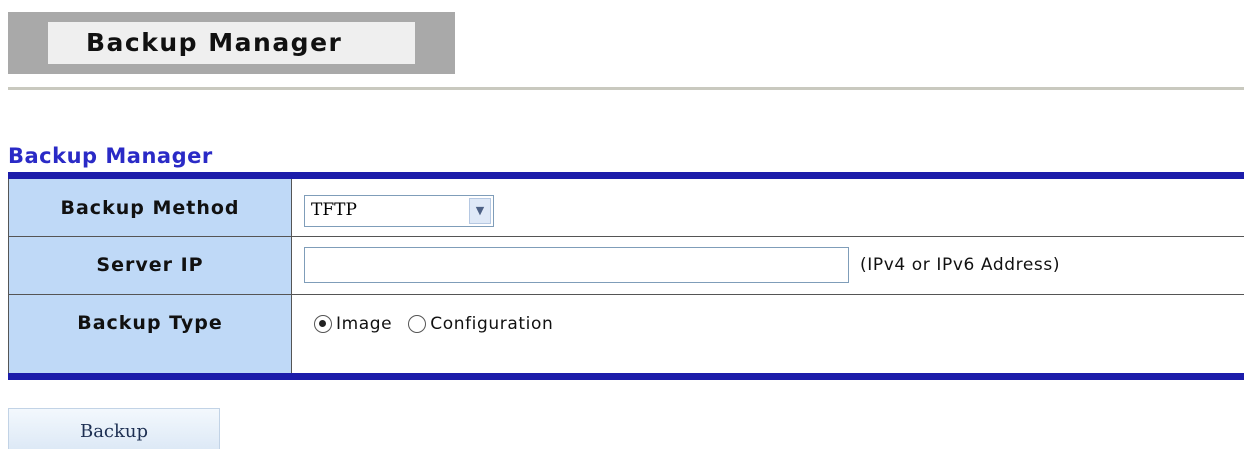 The width and height of the screenshot is (1244, 455). What do you see at coordinates (323, 324) in the screenshot?
I see `radio-checked-icon` at bounding box center [323, 324].